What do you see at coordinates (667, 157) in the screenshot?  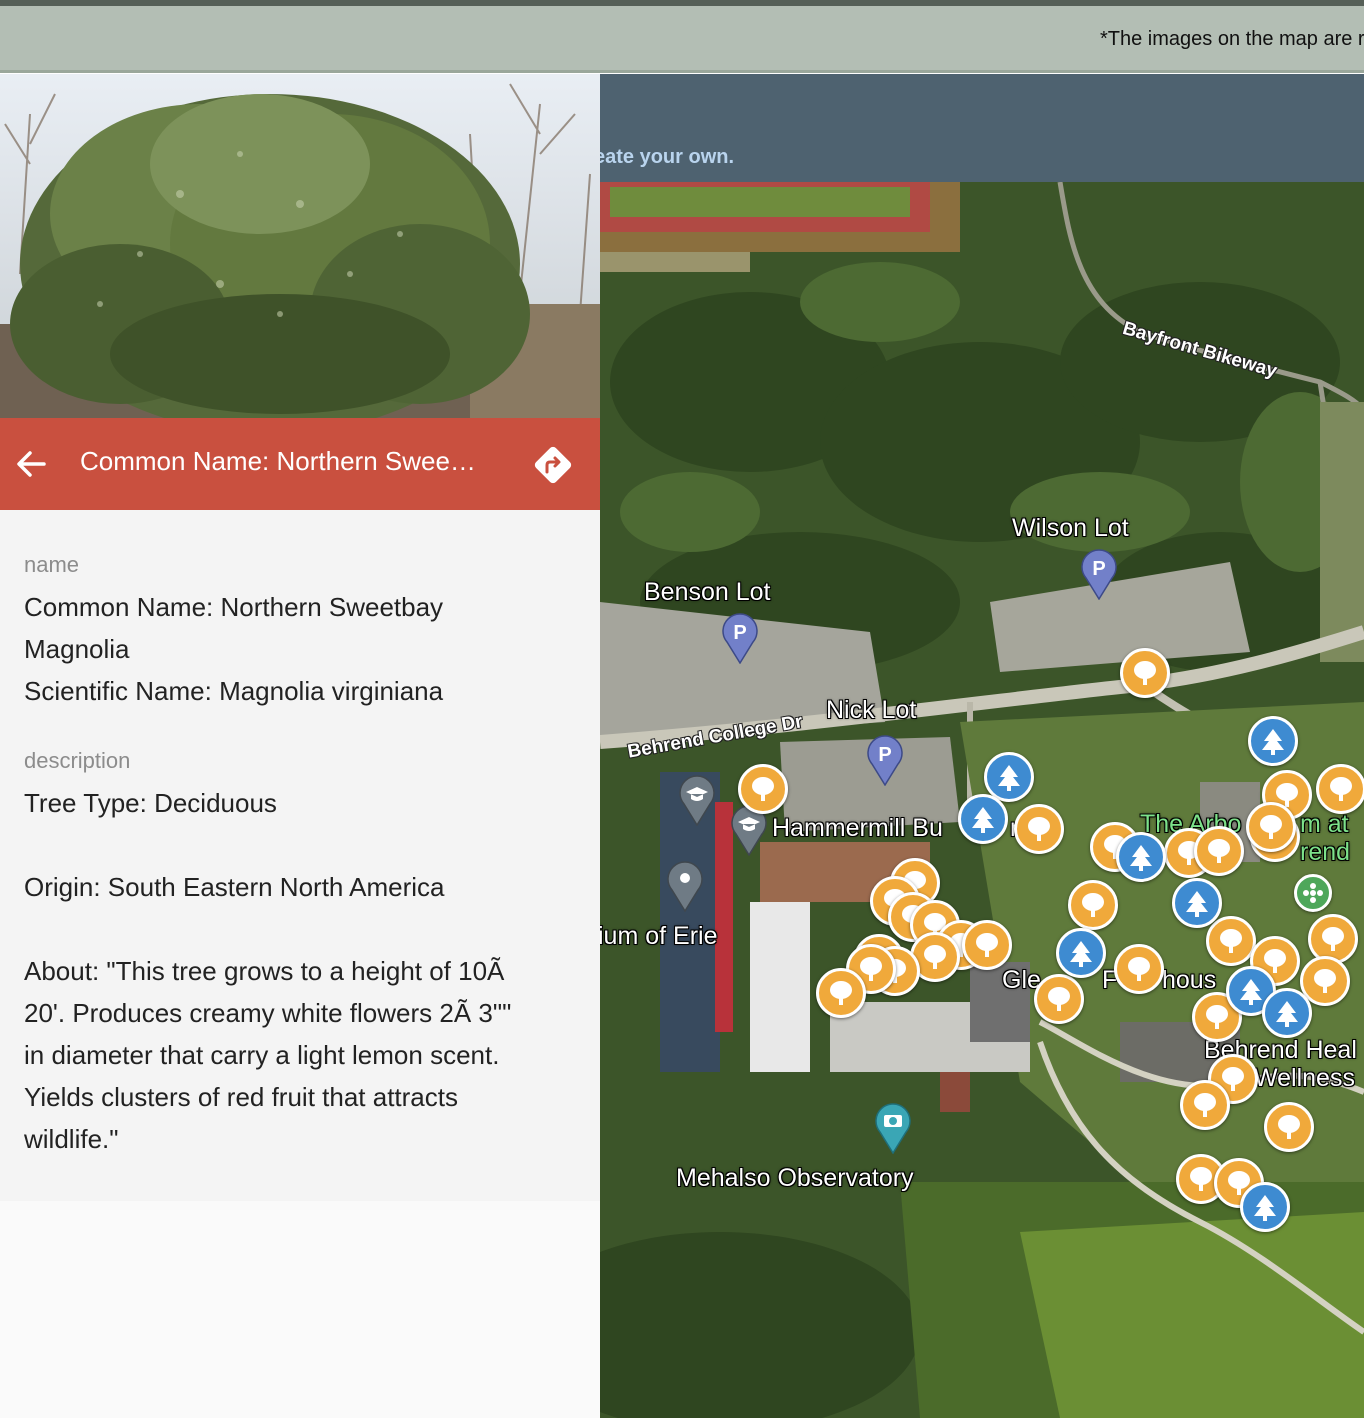 I see `map-header-text: eate your own.` at bounding box center [667, 157].